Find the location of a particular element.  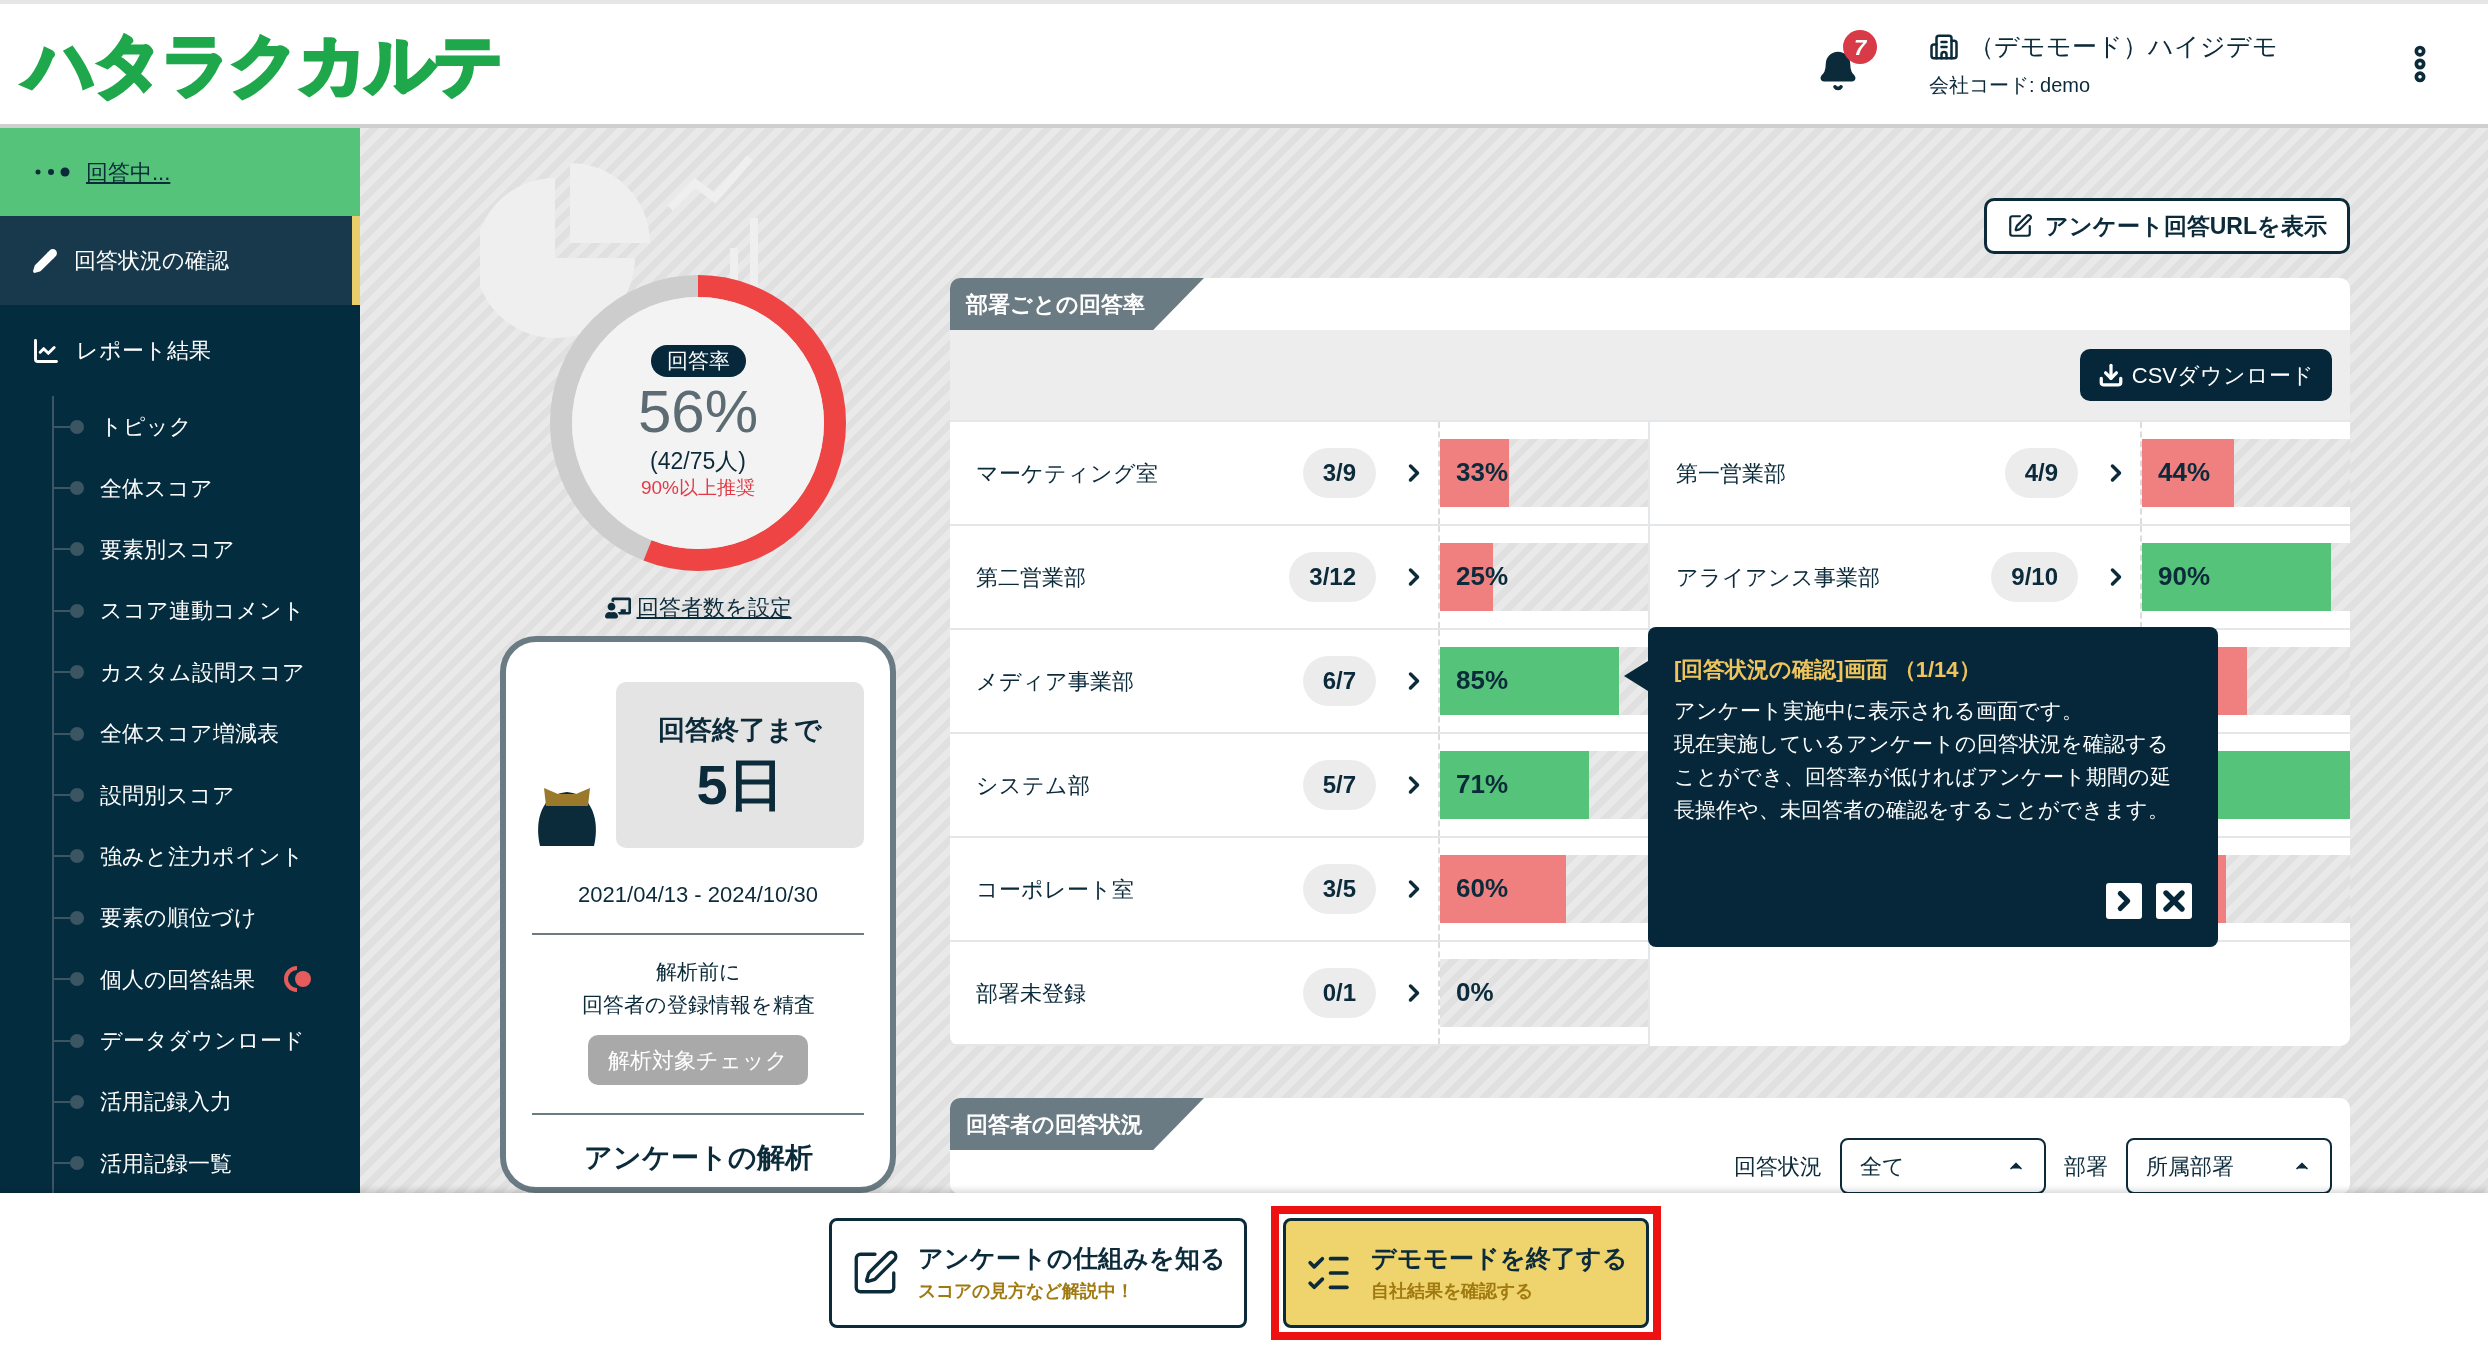

close-button is located at coordinates (2174, 901).